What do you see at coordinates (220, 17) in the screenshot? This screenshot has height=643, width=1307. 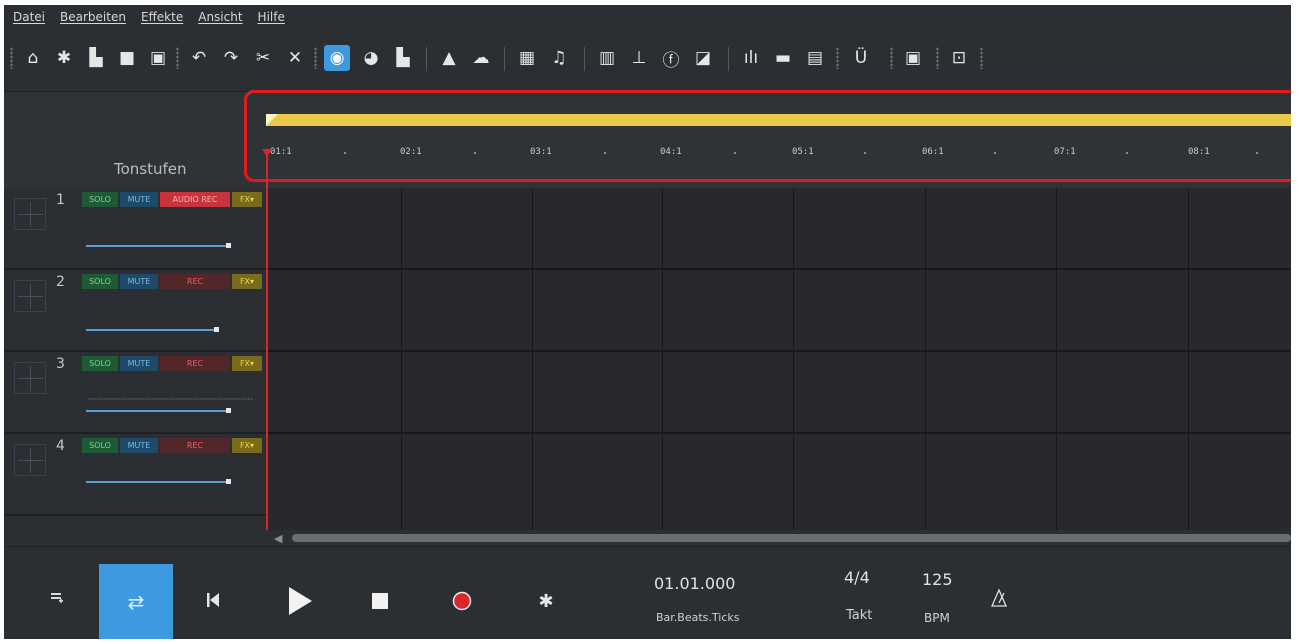 I see `menu-ansicht: Ansicht` at bounding box center [220, 17].